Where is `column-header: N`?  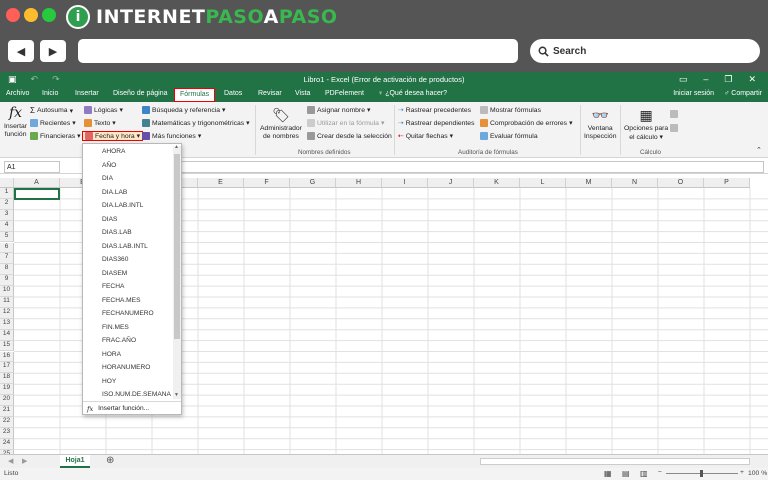 column-header: N is located at coordinates (635, 183).